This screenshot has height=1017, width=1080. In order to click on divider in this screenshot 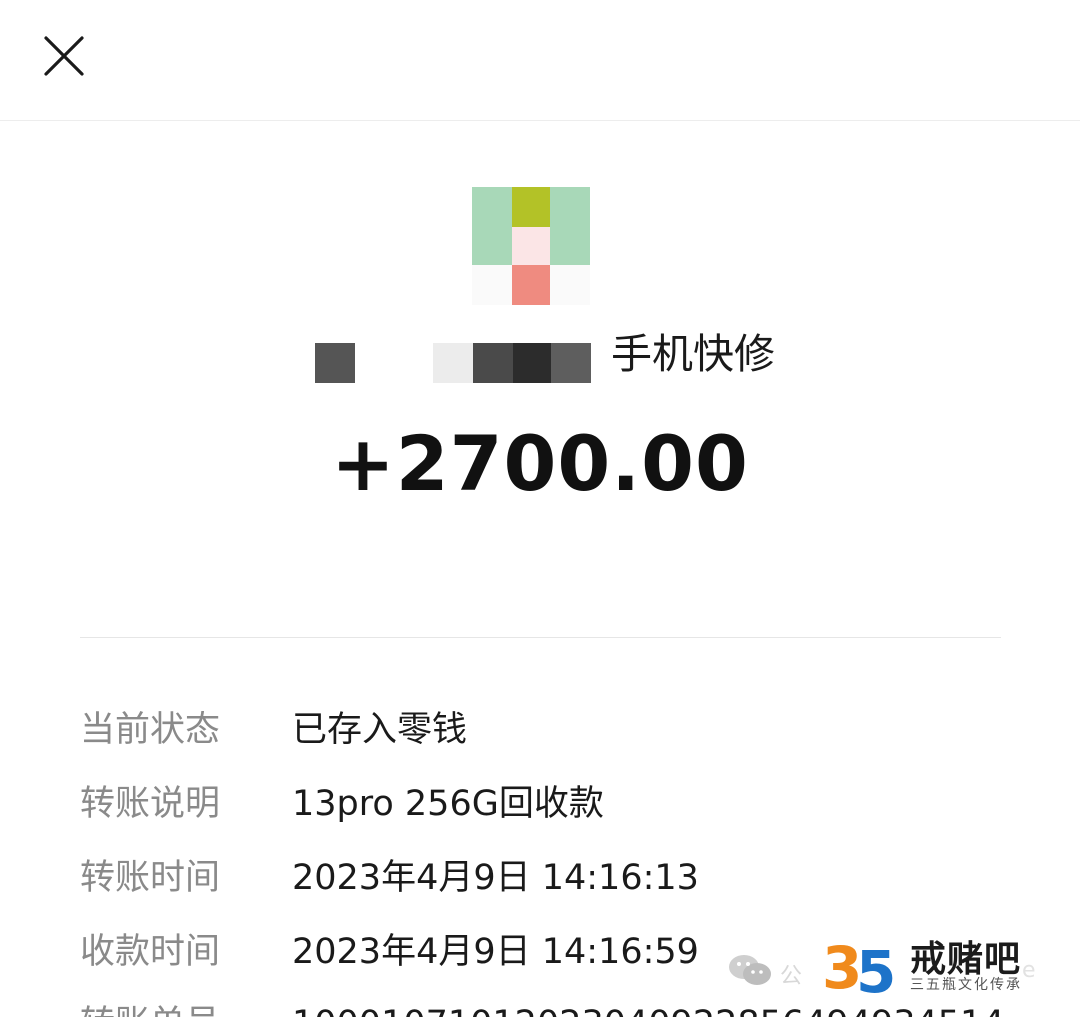, I will do `click(540, 637)`.